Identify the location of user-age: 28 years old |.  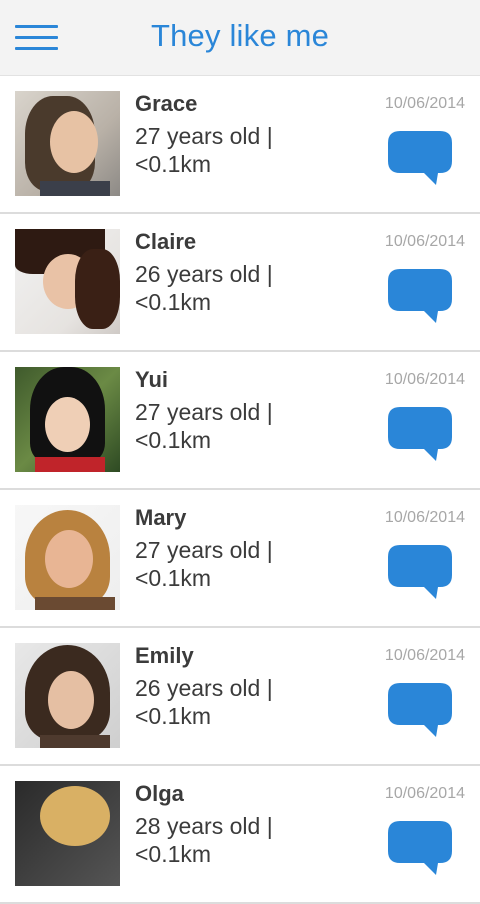
(204, 826).